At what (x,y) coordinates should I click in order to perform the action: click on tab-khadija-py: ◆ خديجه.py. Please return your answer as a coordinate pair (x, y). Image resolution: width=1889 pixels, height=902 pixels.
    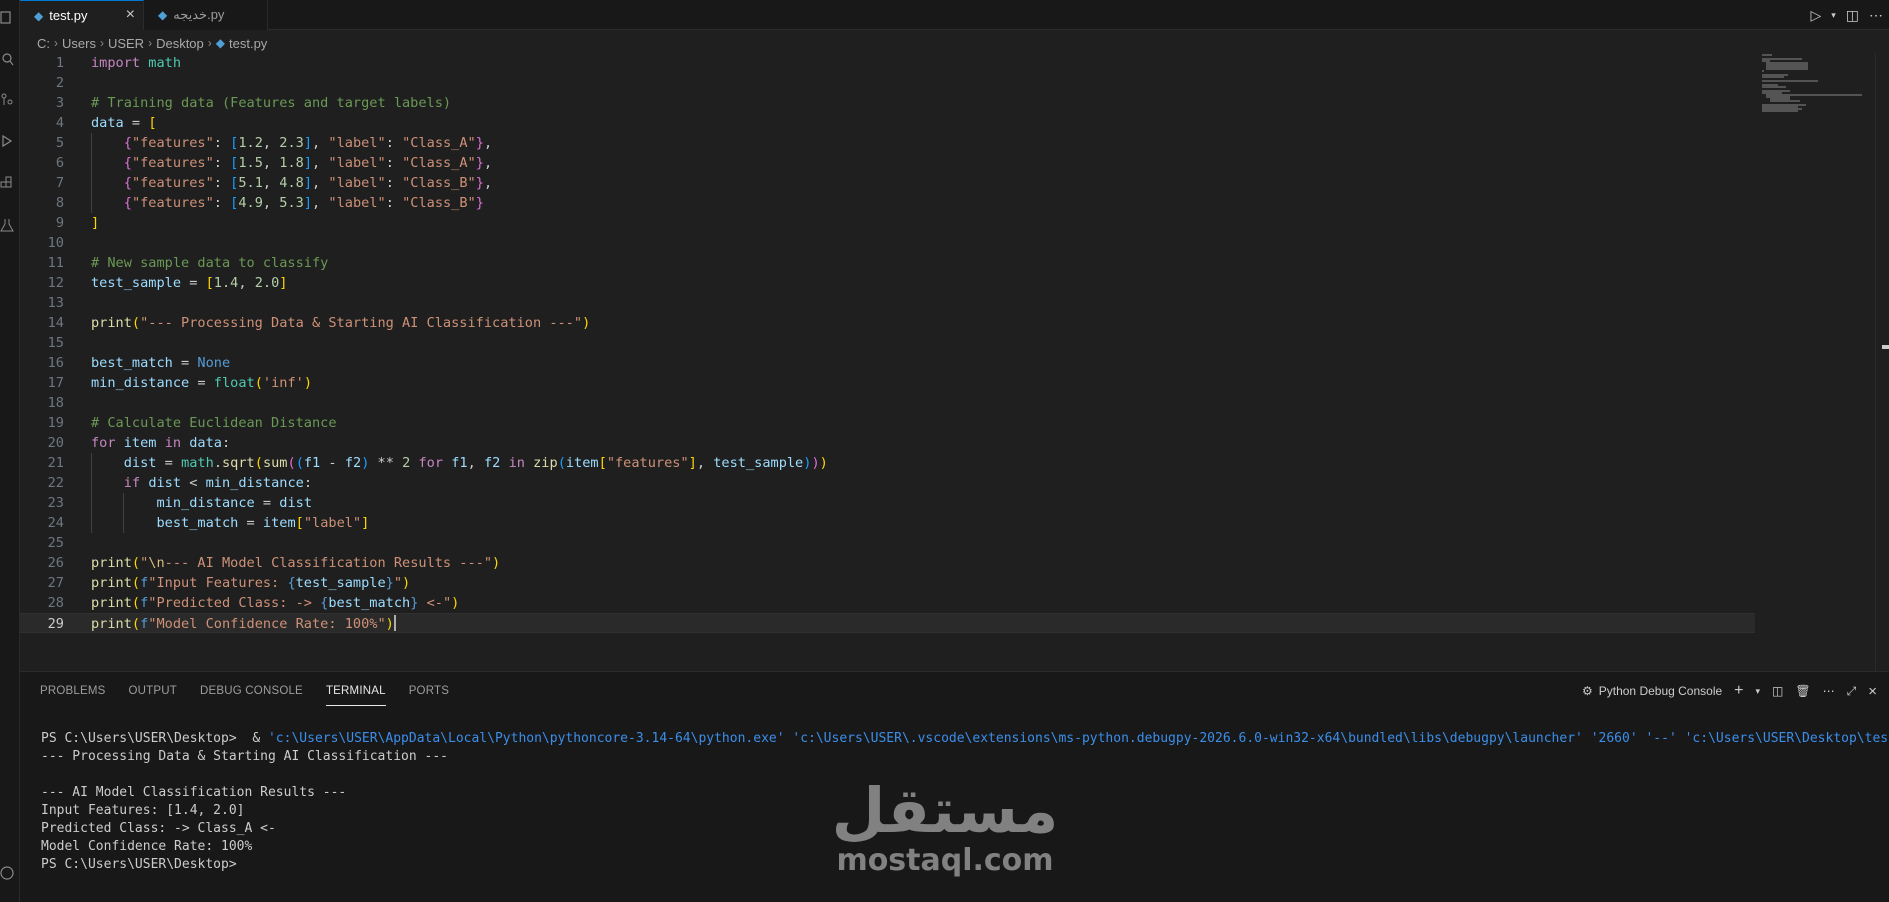
    Looking at the image, I should click on (206, 15).